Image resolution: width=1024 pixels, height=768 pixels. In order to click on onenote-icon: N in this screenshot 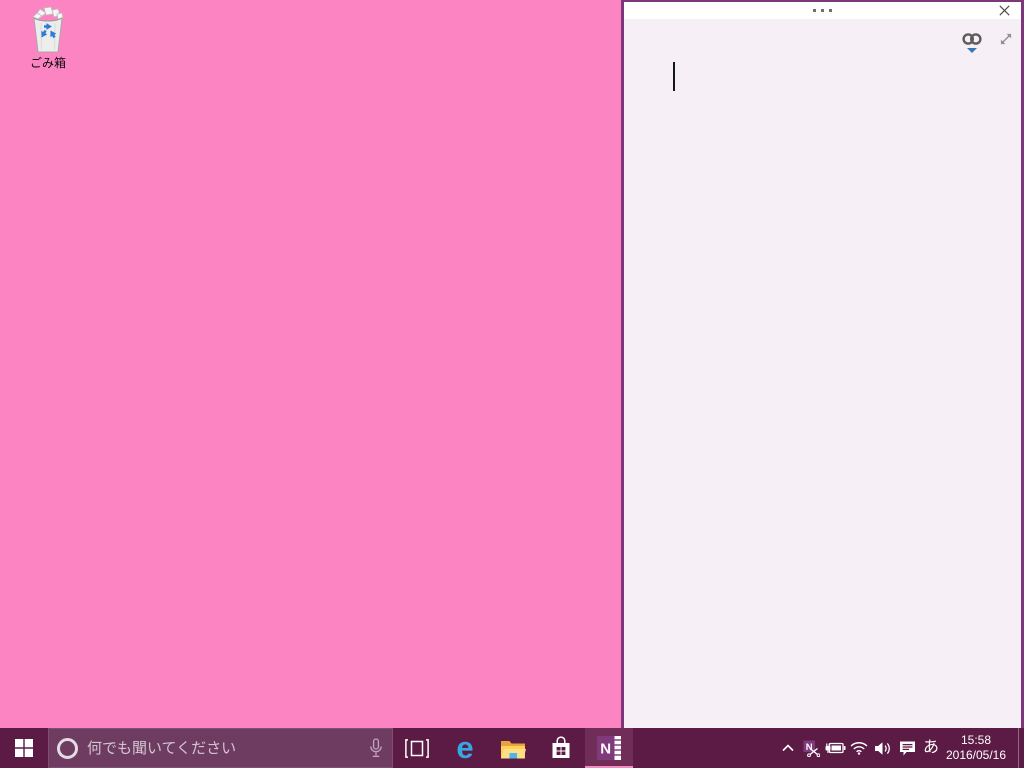, I will do `click(609, 748)`.